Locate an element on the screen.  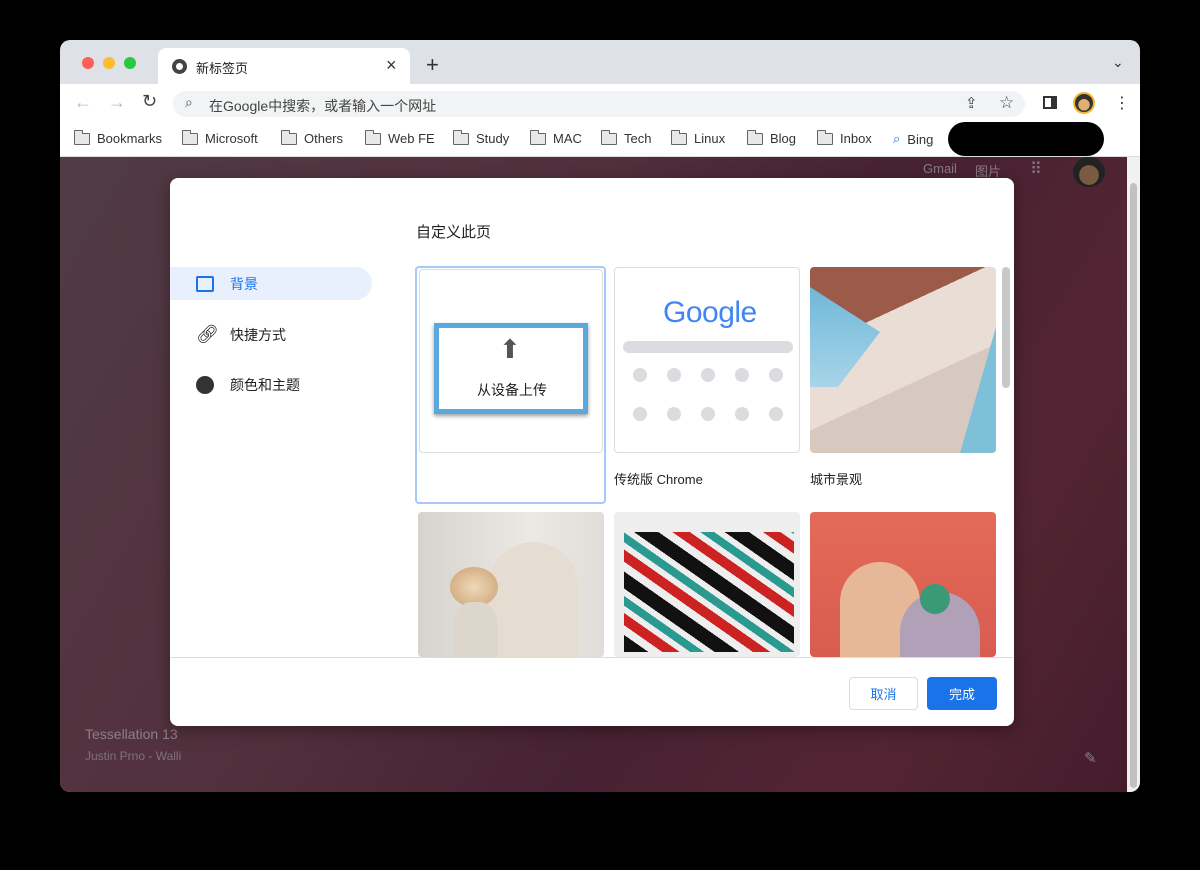
bookmark-label: Linux is located at coordinates (710, 138).